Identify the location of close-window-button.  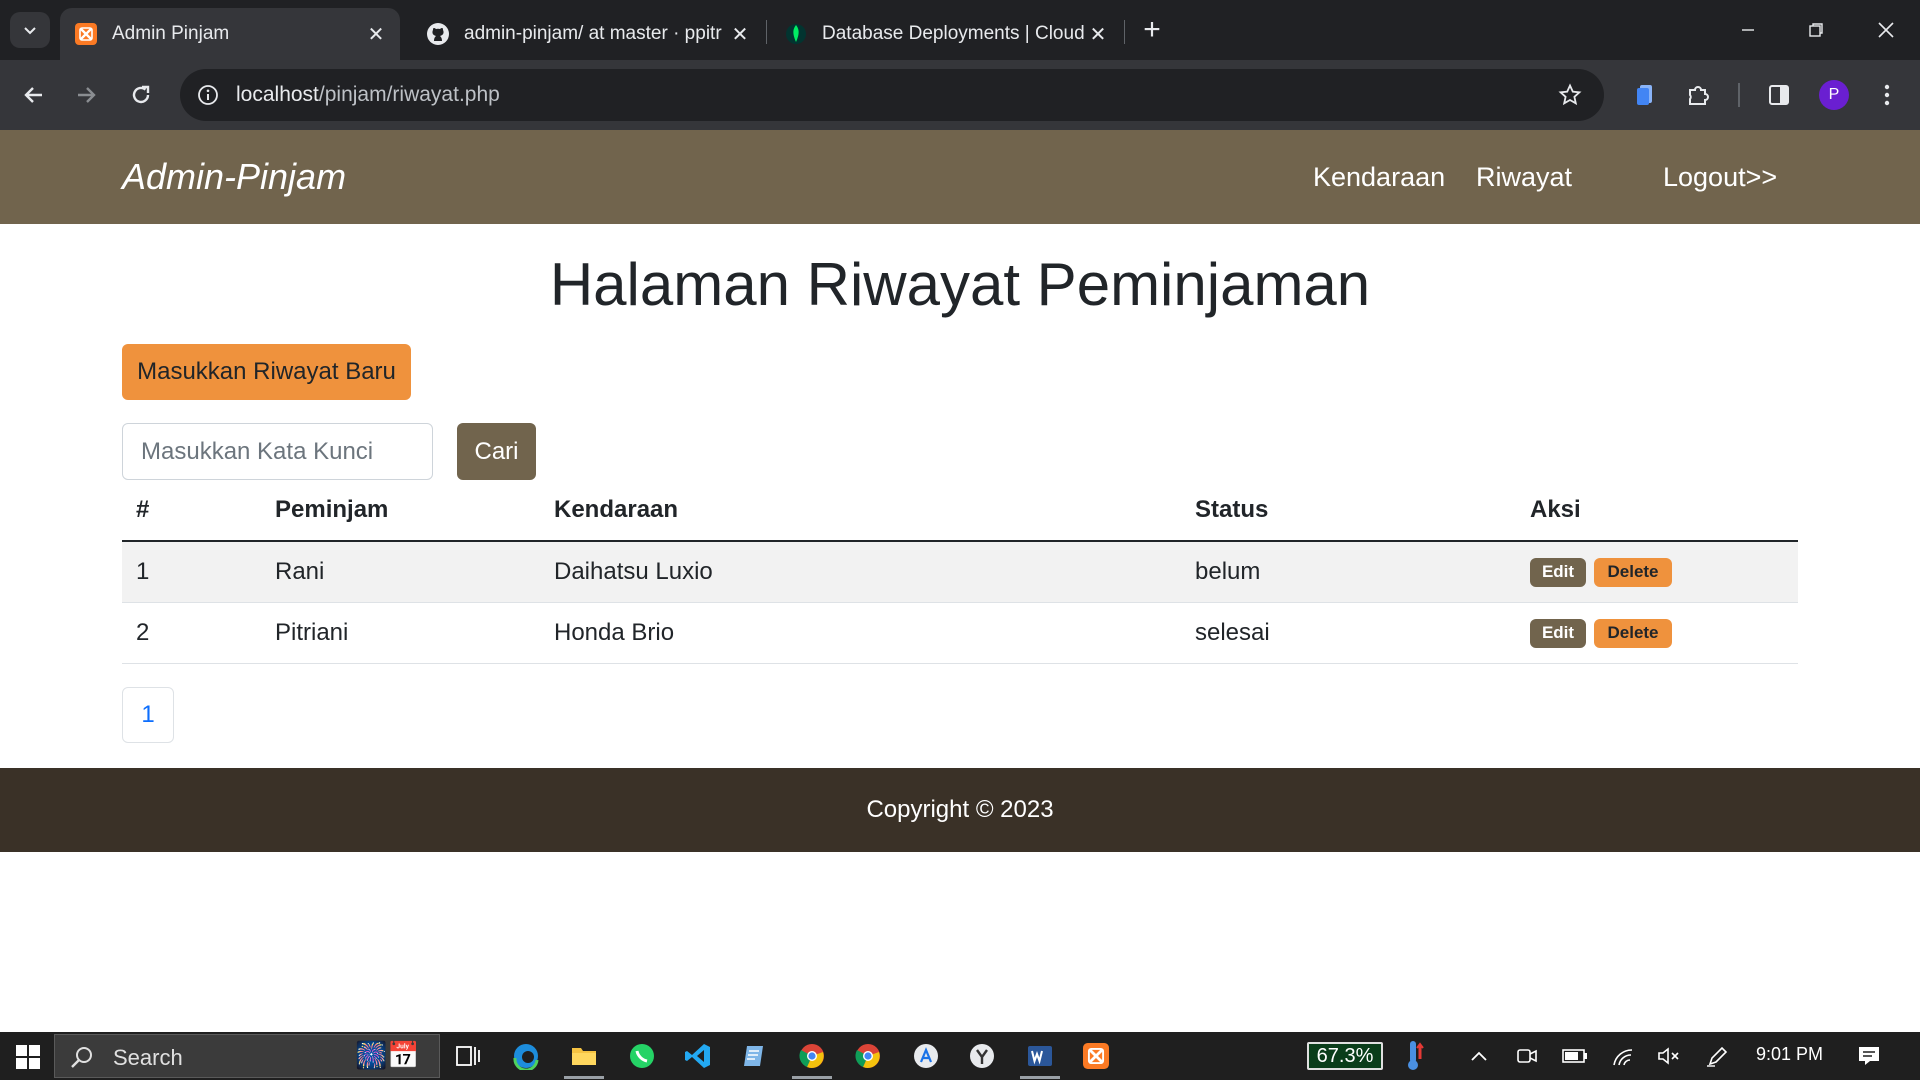
(1886, 30).